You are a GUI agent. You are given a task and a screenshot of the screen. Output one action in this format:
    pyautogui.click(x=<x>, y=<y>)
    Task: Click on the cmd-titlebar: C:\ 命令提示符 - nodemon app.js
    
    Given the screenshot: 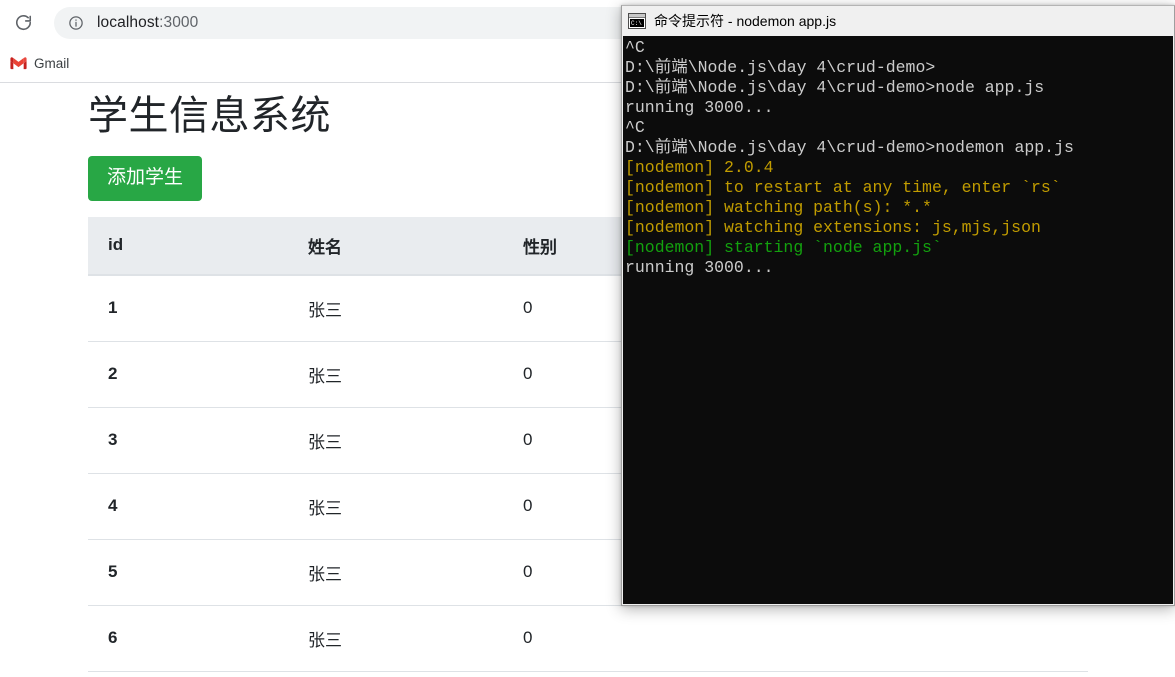 What is the action you would take?
    pyautogui.click(x=898, y=21)
    